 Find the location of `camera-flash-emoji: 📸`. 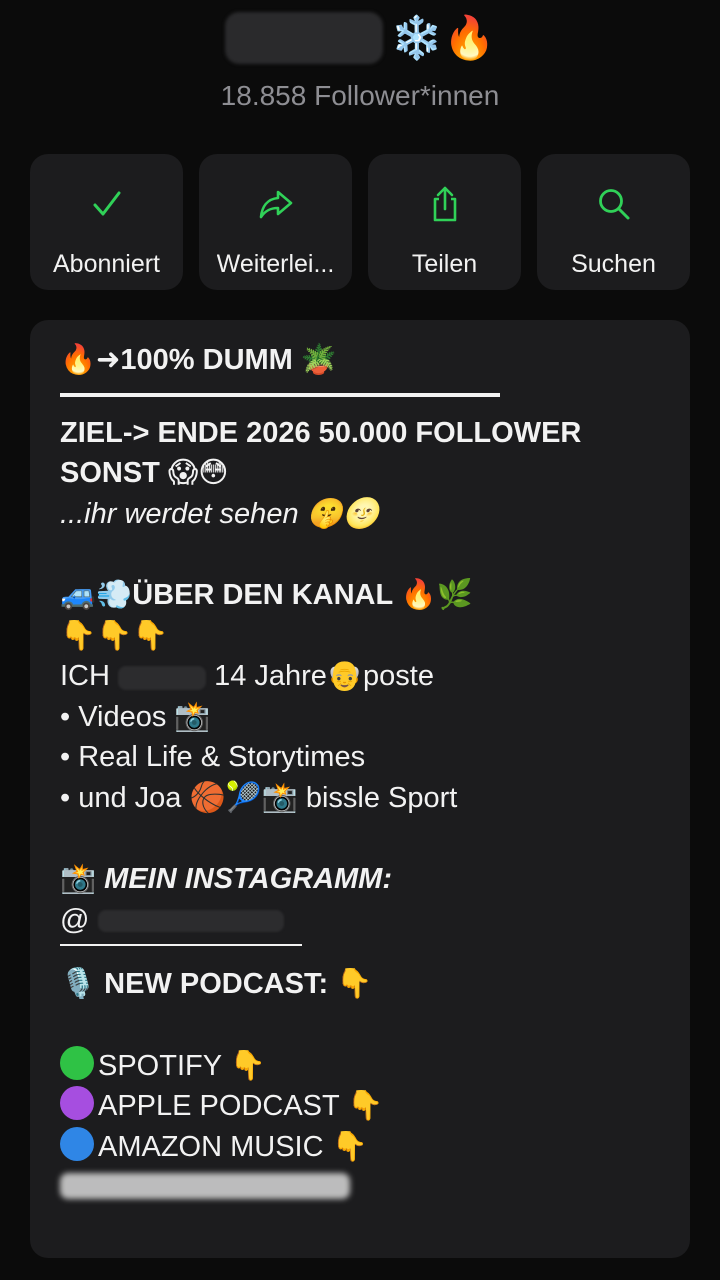

camera-flash-emoji: 📸 is located at coordinates (78, 879).